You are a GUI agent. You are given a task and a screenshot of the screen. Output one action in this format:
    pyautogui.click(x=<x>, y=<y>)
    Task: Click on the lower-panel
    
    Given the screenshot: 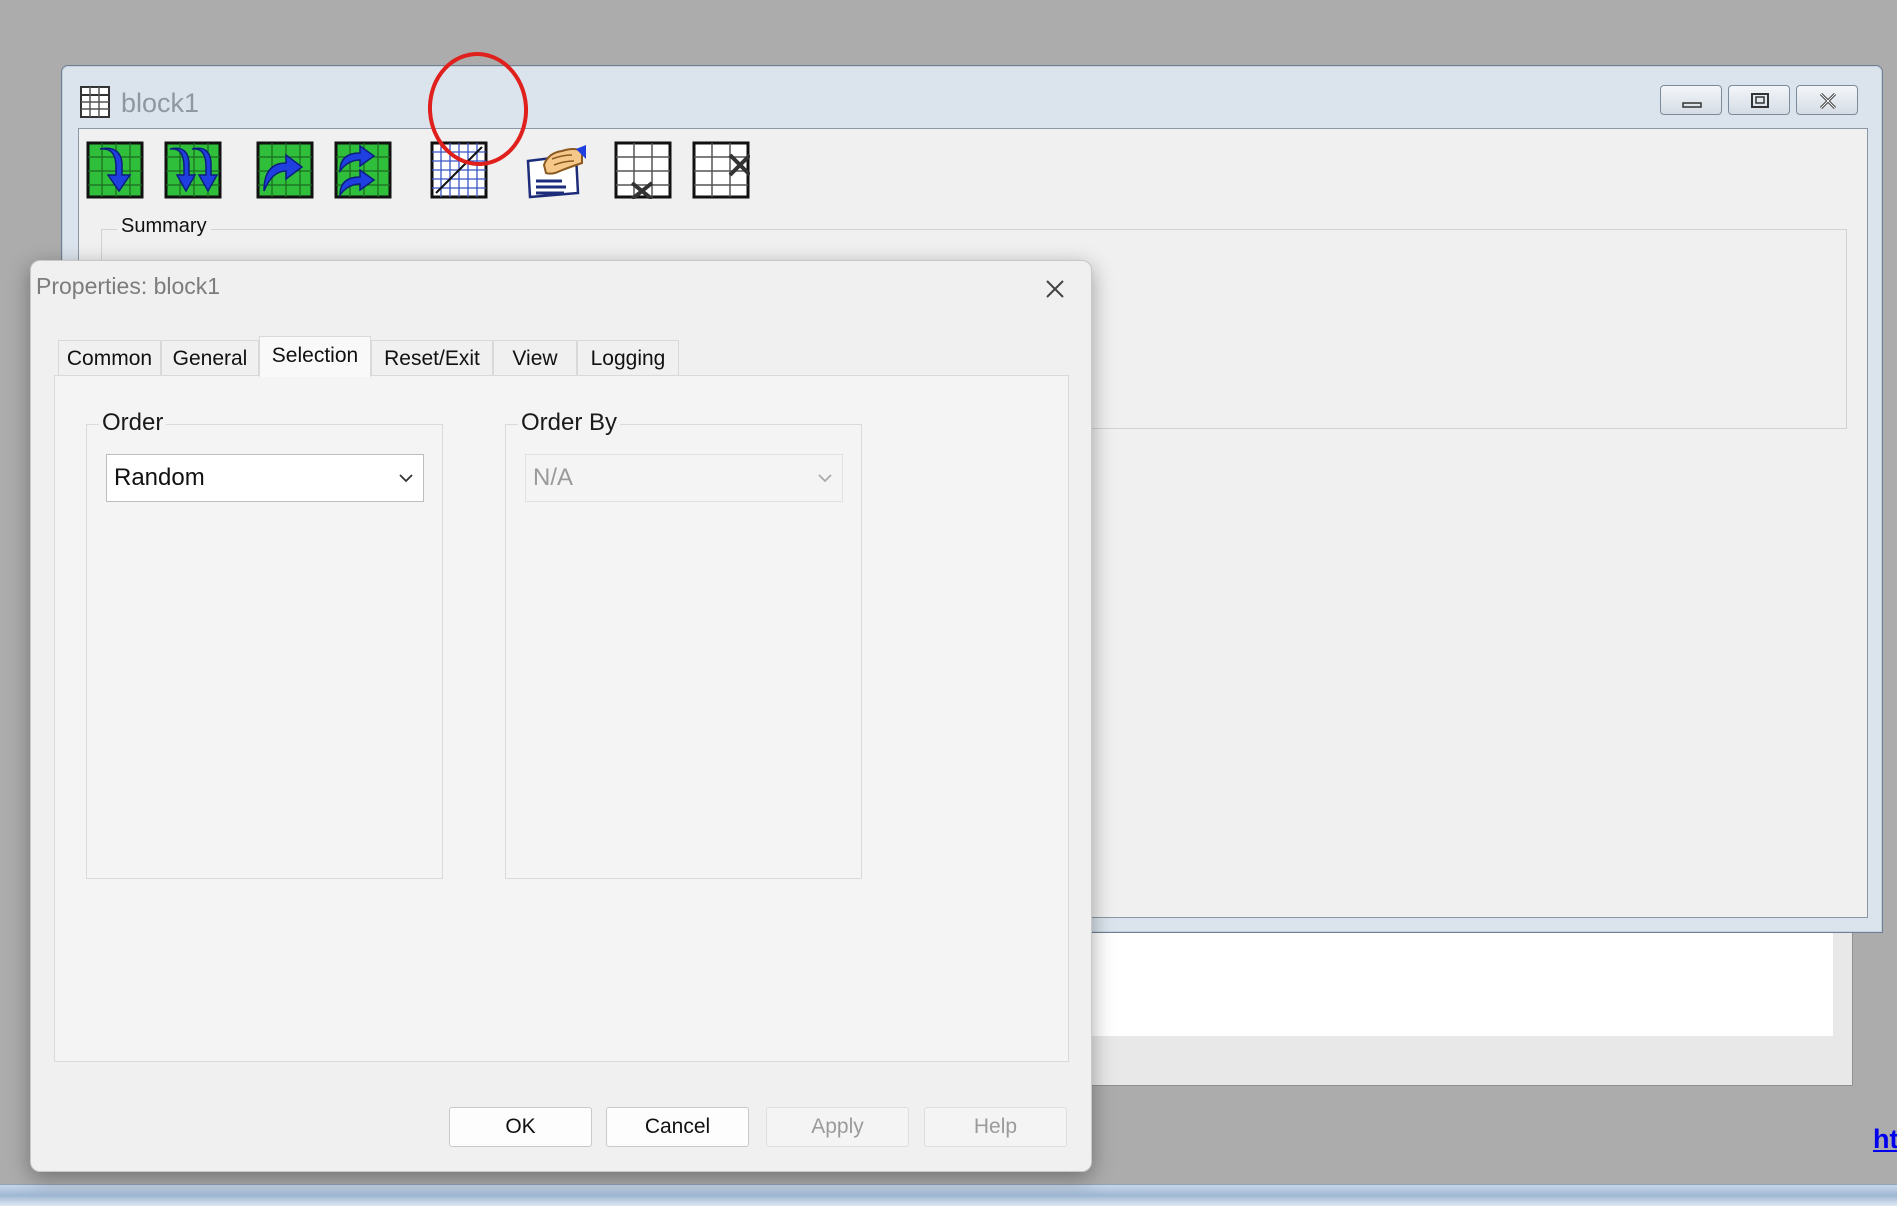 What is the action you would take?
    pyautogui.click(x=1471, y=1009)
    